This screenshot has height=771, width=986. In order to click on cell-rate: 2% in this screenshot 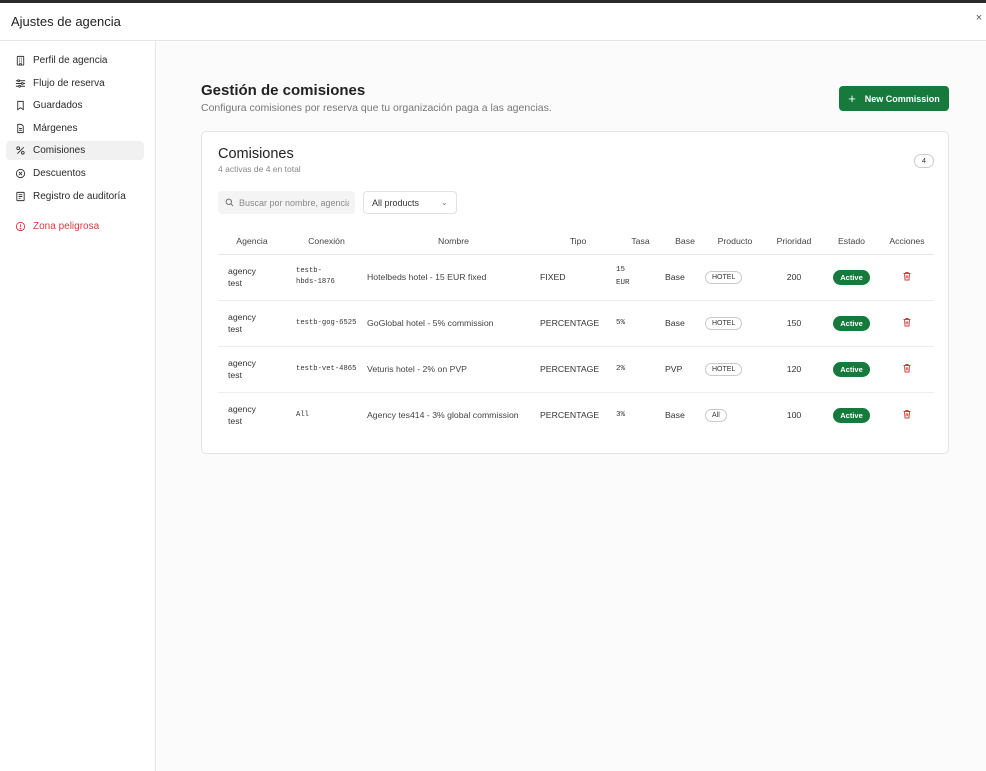, I will do `click(640, 369)`.